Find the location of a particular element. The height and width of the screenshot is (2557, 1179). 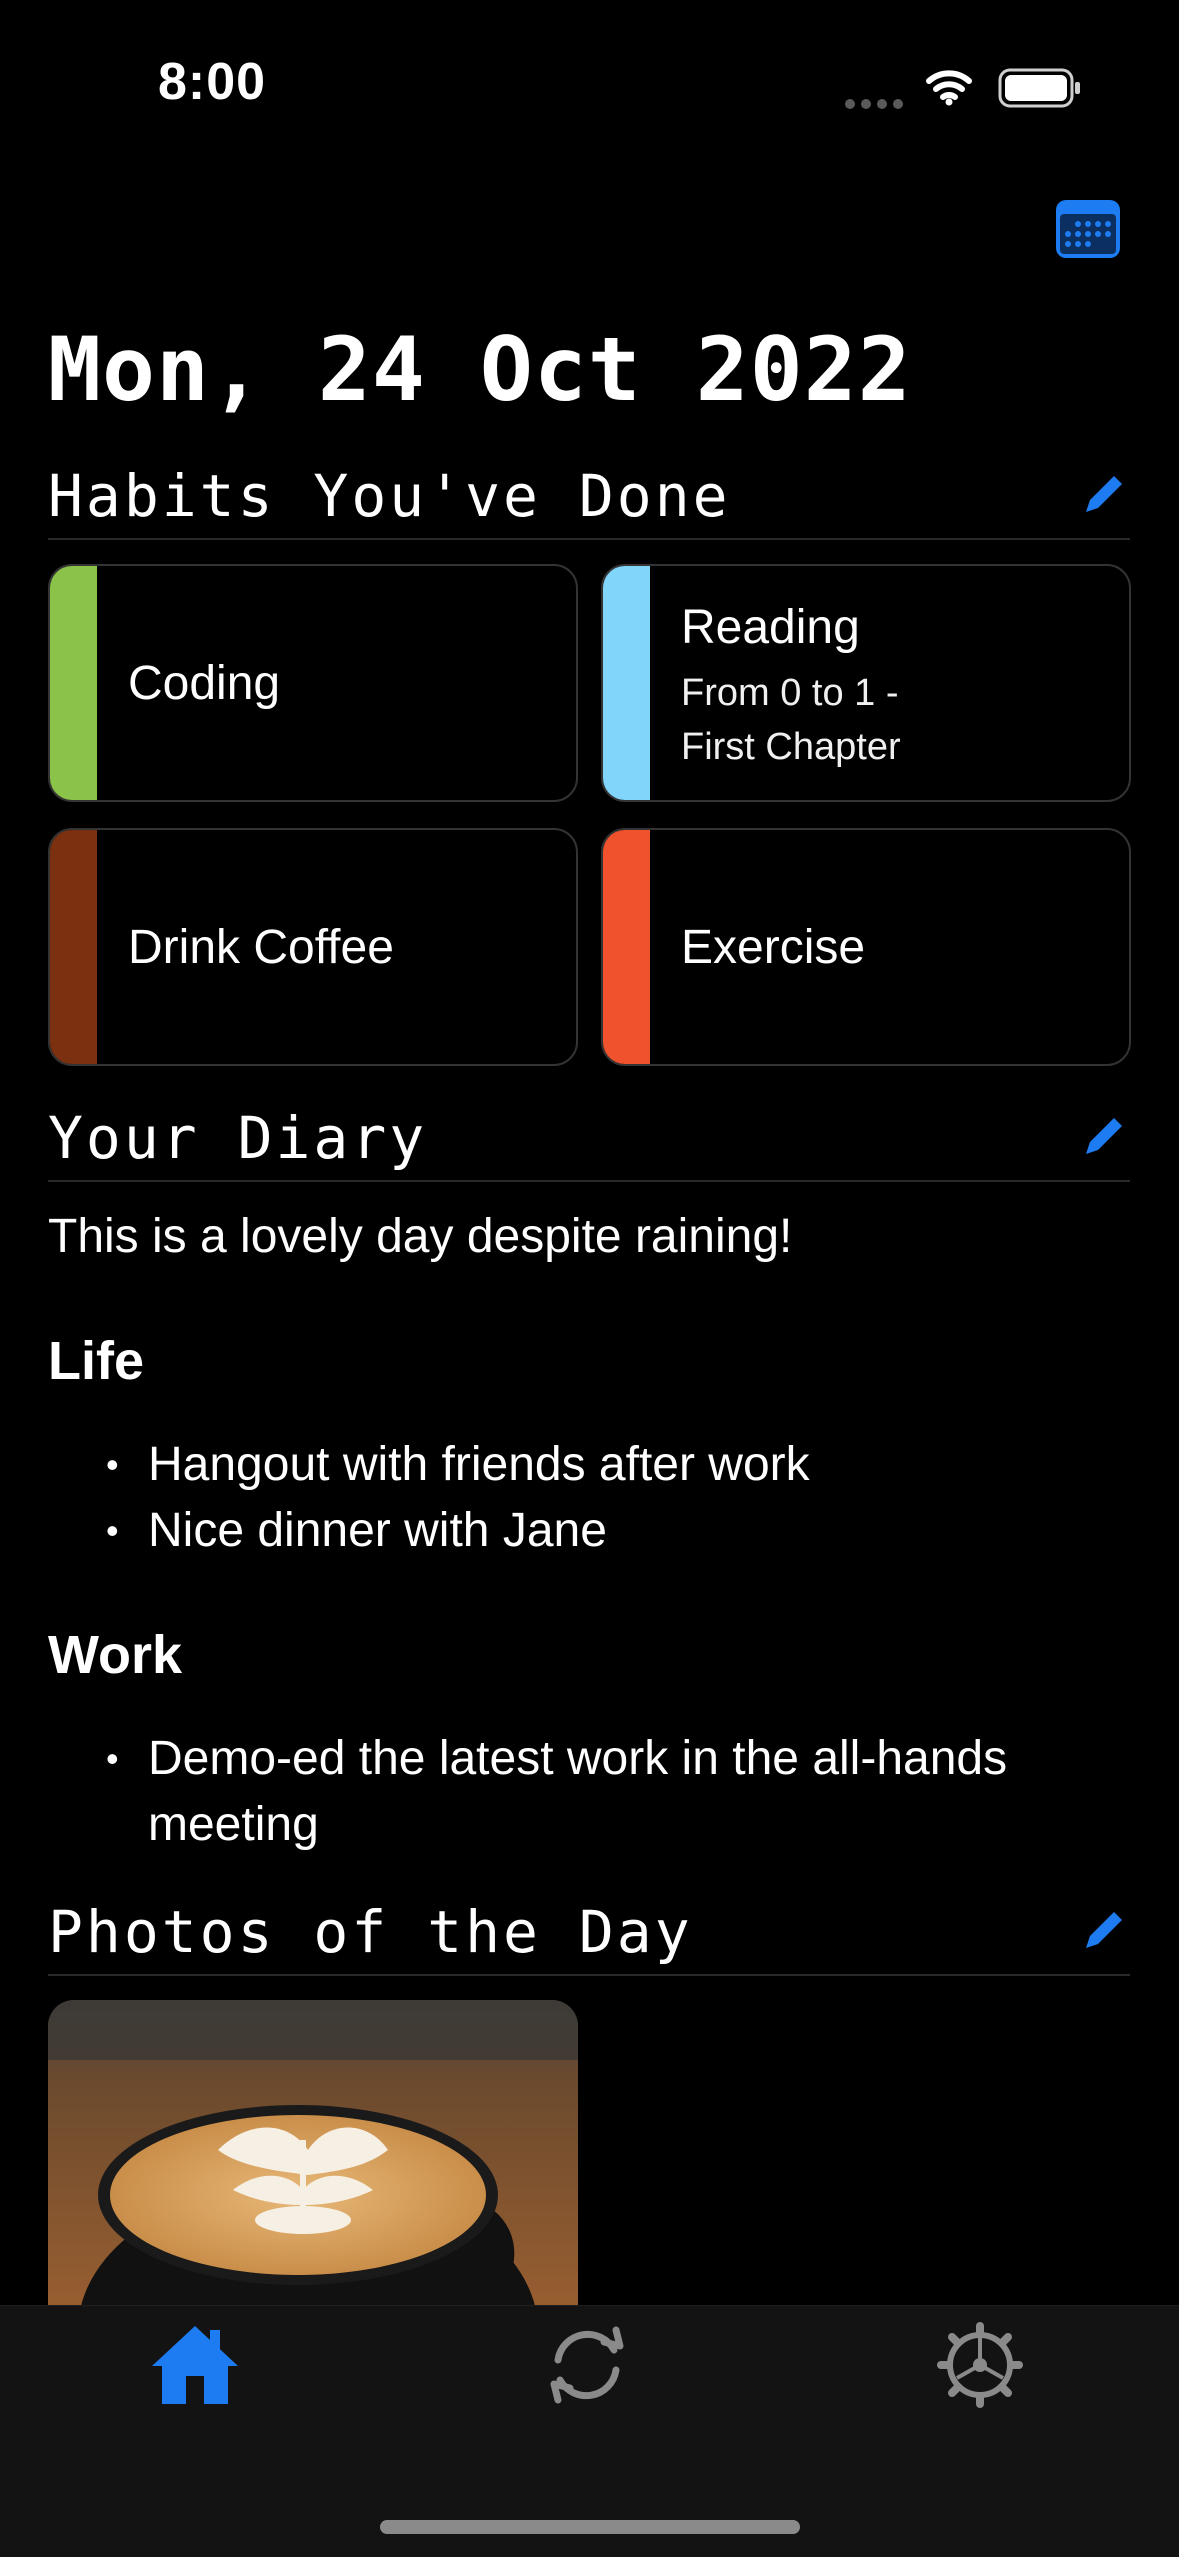

habit-label: Coding is located at coordinates (204, 683).